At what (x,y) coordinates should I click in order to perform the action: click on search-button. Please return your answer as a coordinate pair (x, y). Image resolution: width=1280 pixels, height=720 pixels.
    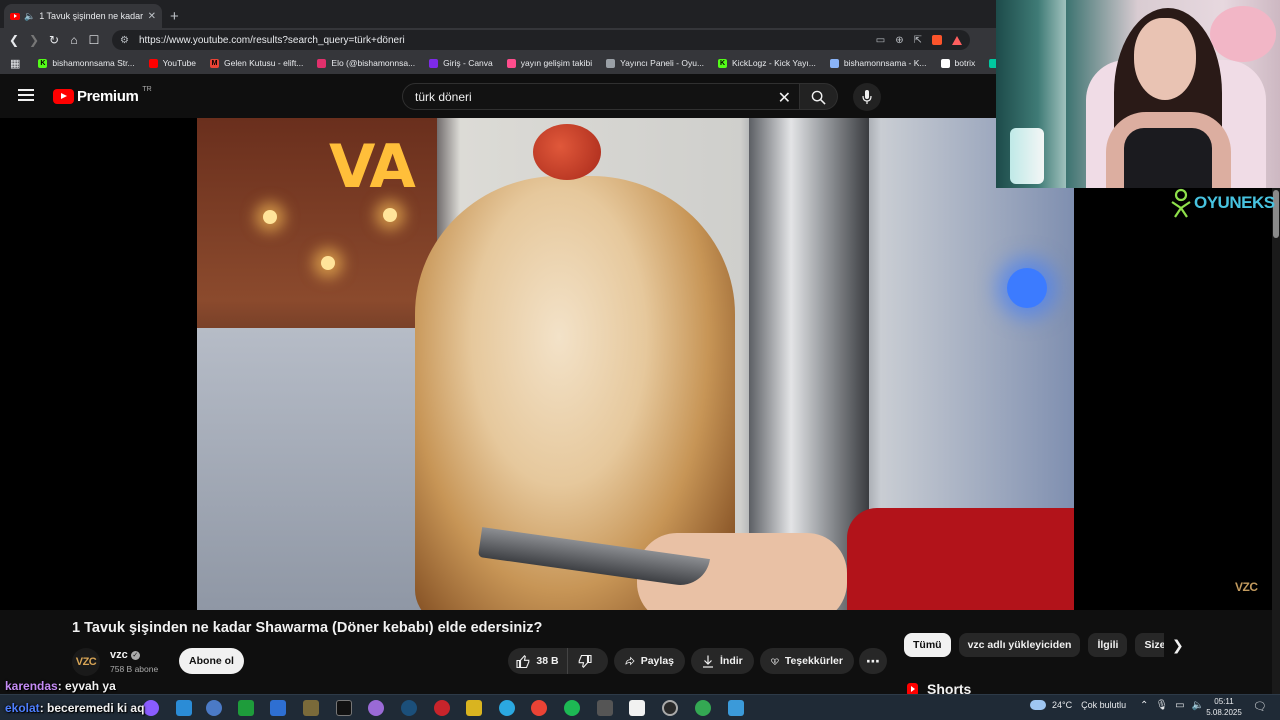
    Looking at the image, I should click on (819, 96).